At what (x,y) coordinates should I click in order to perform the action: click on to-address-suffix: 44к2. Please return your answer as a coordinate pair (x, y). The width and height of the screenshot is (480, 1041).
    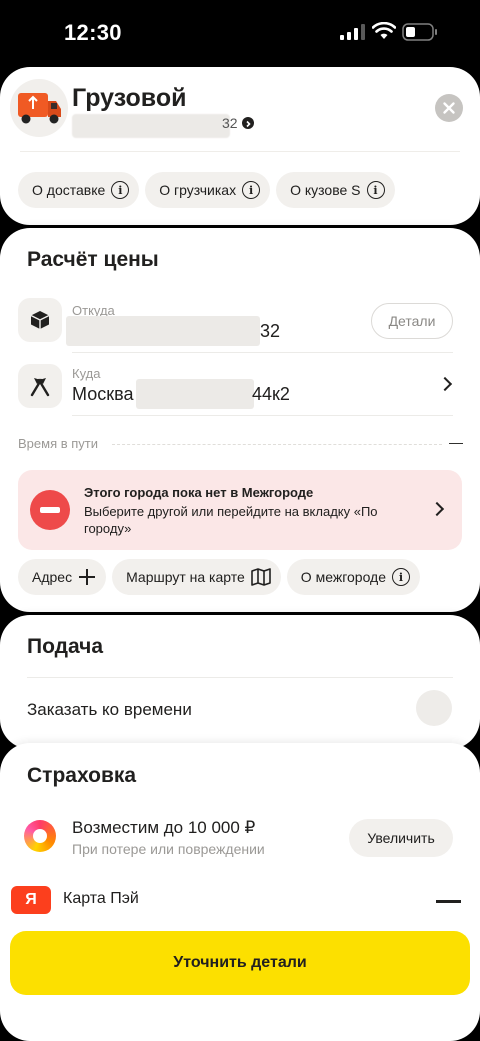
    Looking at the image, I should click on (271, 394).